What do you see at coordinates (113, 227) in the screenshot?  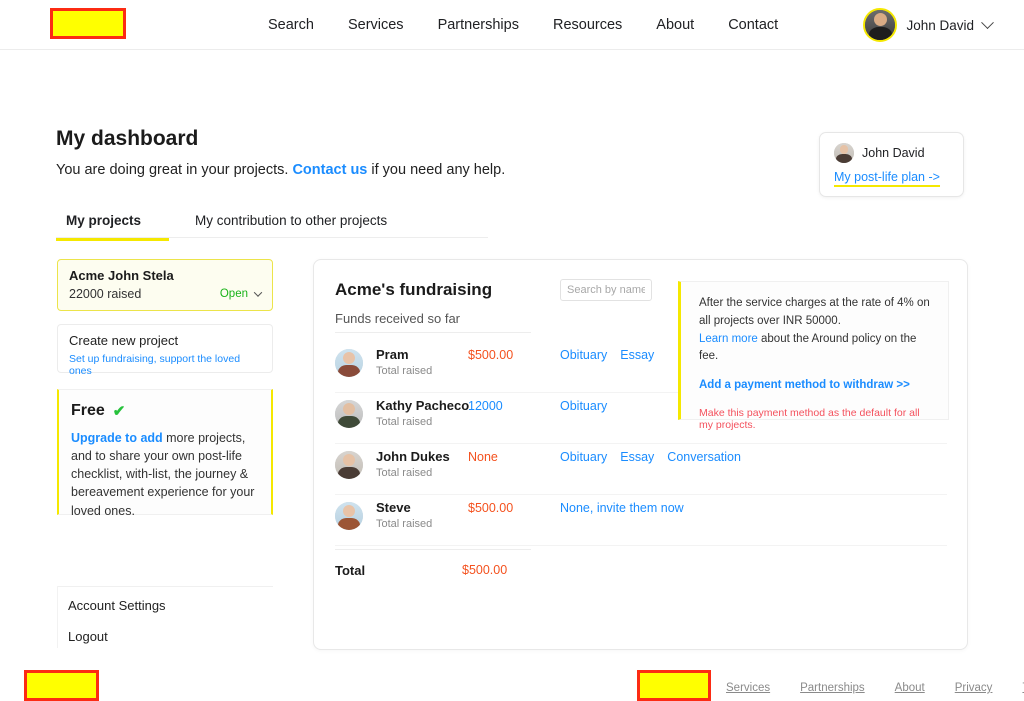 I see `tab-my-projects: My projects` at bounding box center [113, 227].